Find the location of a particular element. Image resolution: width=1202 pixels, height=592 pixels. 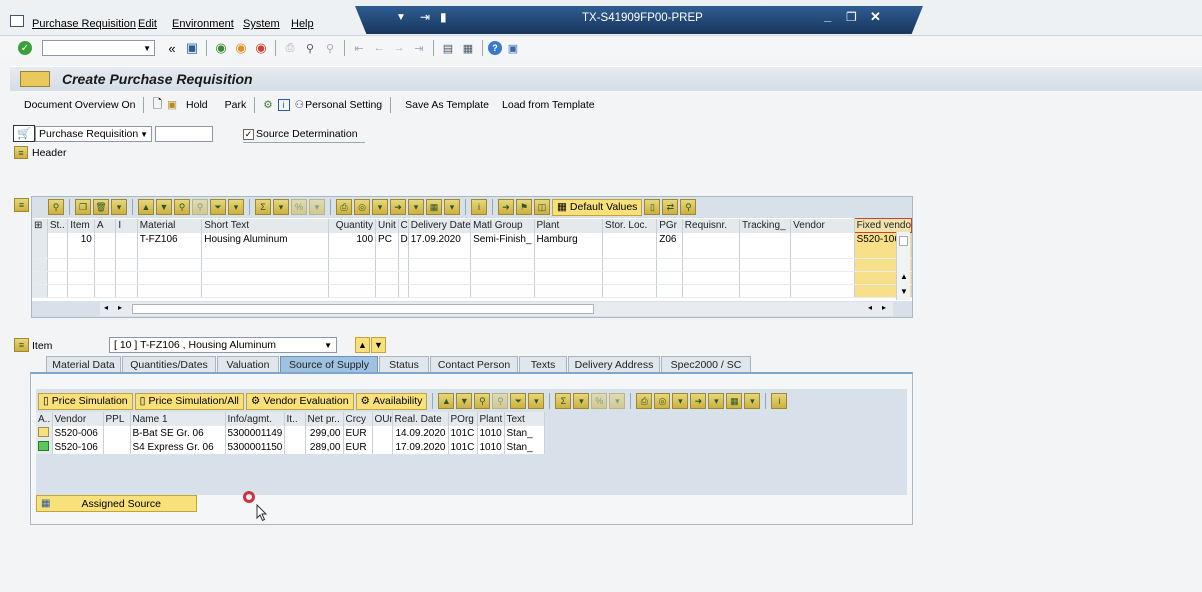

cell-c: D is located at coordinates (403, 239).